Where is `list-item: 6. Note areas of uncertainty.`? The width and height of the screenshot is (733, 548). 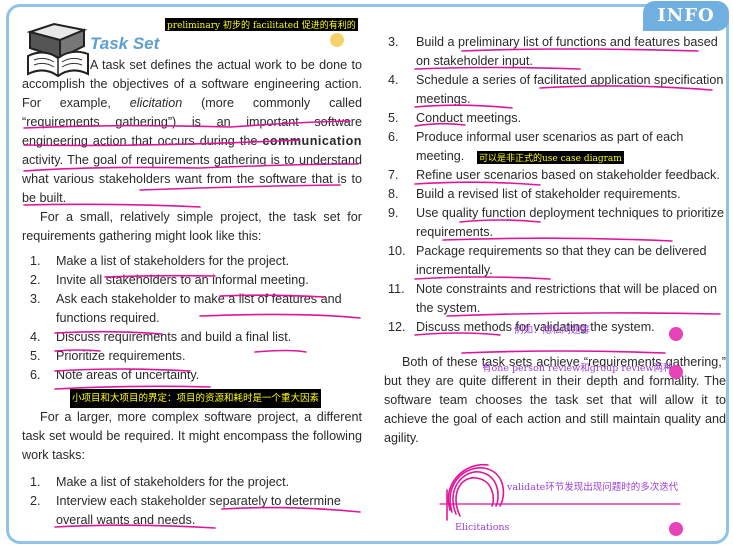
list-item: 6. Note areas of uncertainty. is located at coordinates (115, 375).